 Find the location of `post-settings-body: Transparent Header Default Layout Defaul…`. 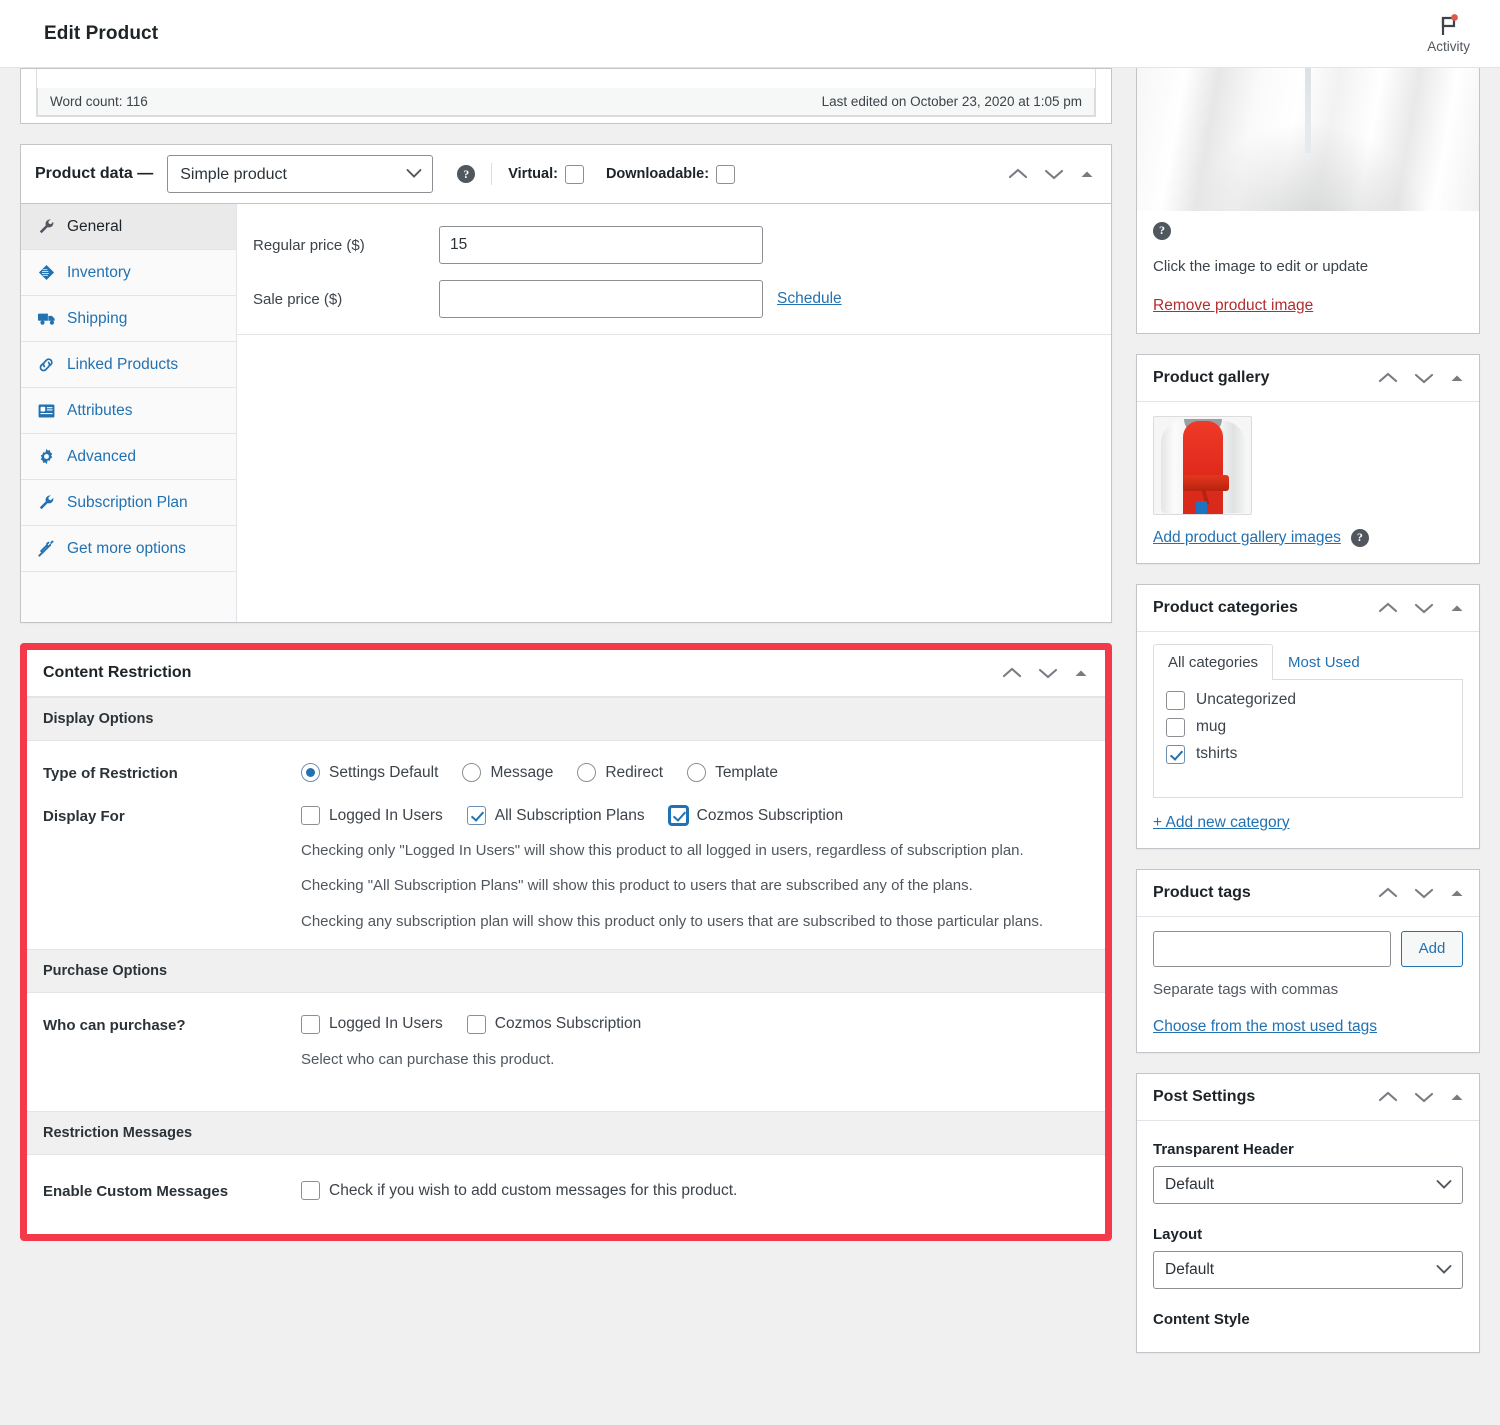

post-settings-body: Transparent Header Default Layout Defaul… is located at coordinates (1308, 1236).